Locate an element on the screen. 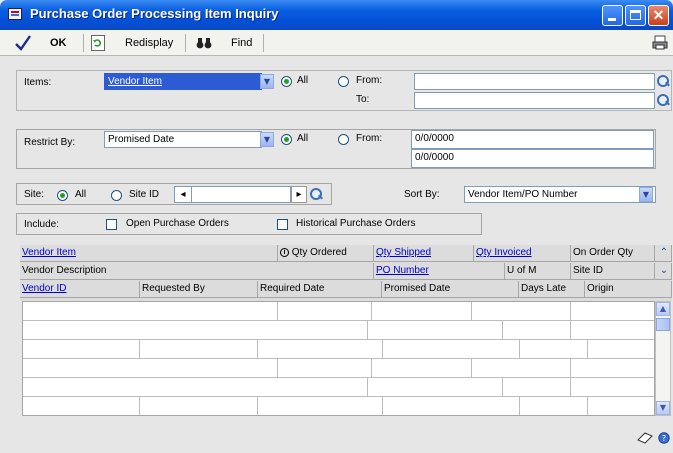 The image size is (673, 453). maximize-button is located at coordinates (635, 15).